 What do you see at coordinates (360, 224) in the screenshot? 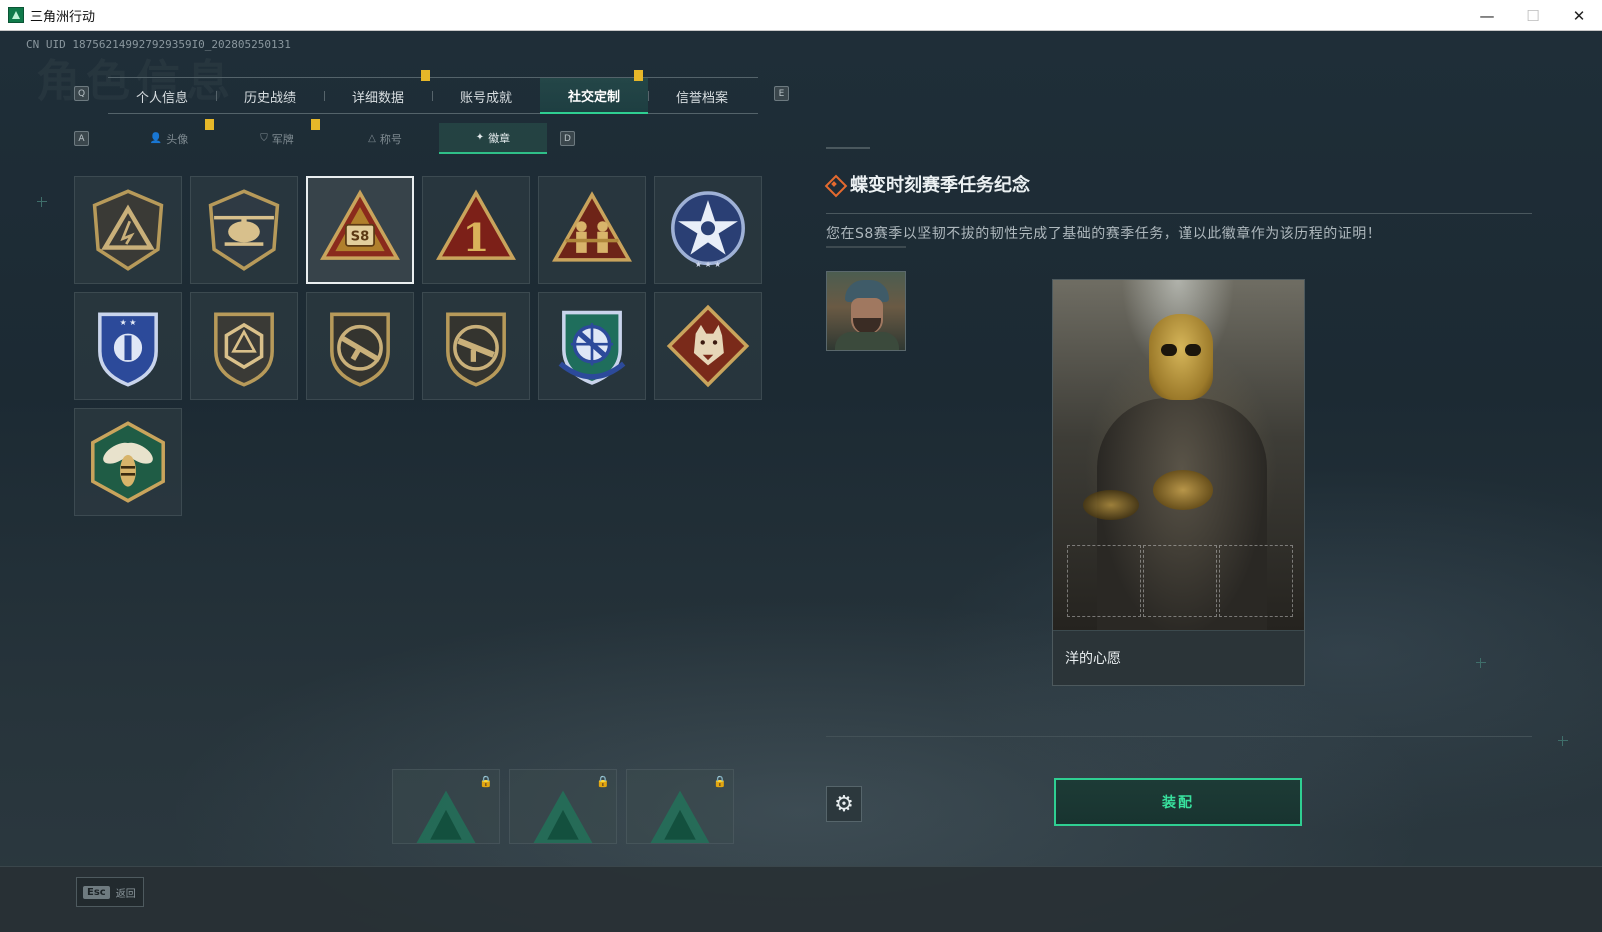
I see `s8-triangle-emblem-icon: S8` at bounding box center [360, 224].